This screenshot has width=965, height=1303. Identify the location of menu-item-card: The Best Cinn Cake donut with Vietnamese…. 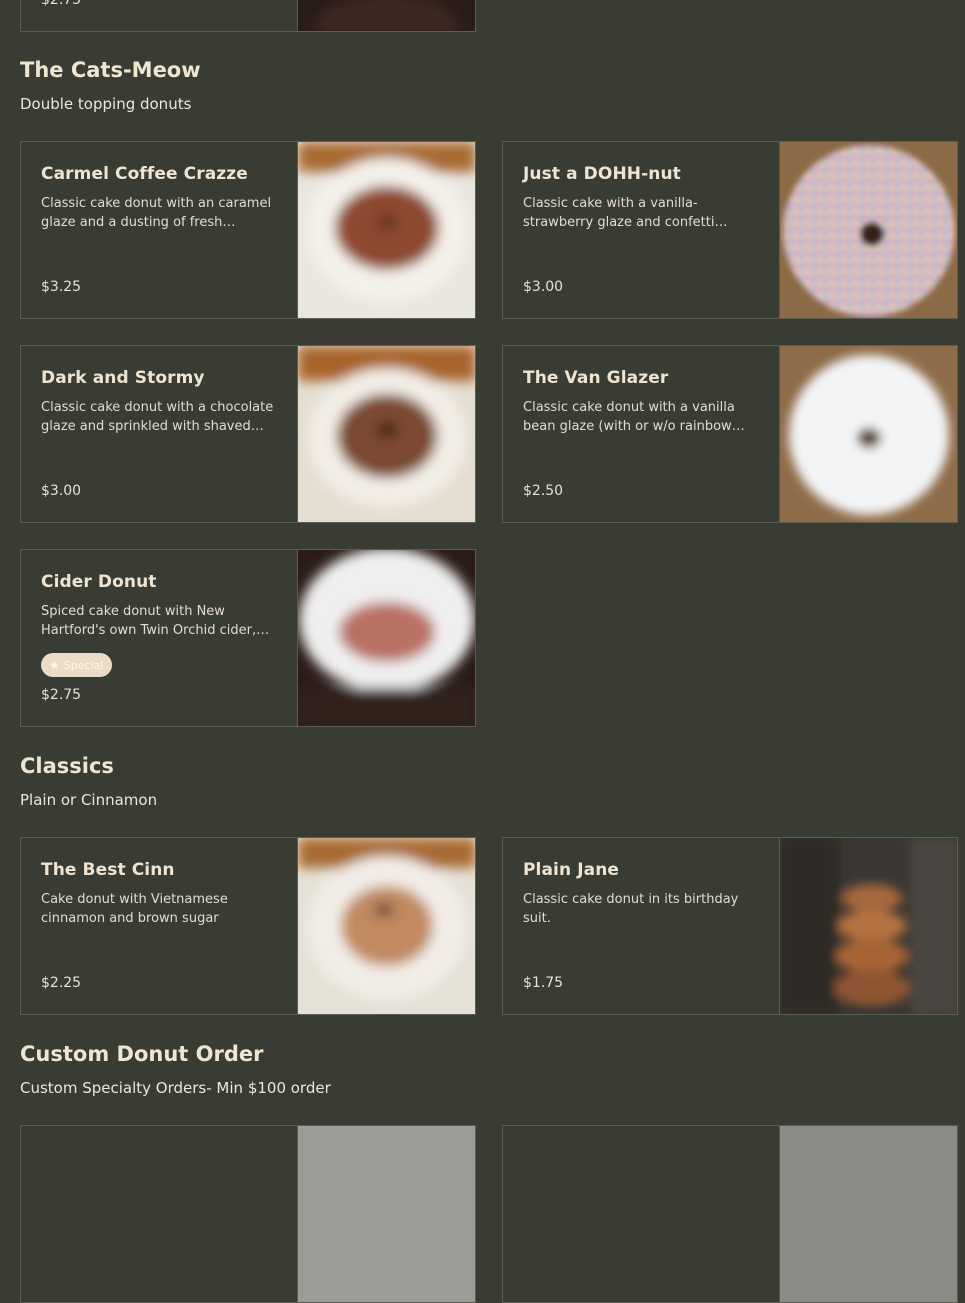
(248, 926).